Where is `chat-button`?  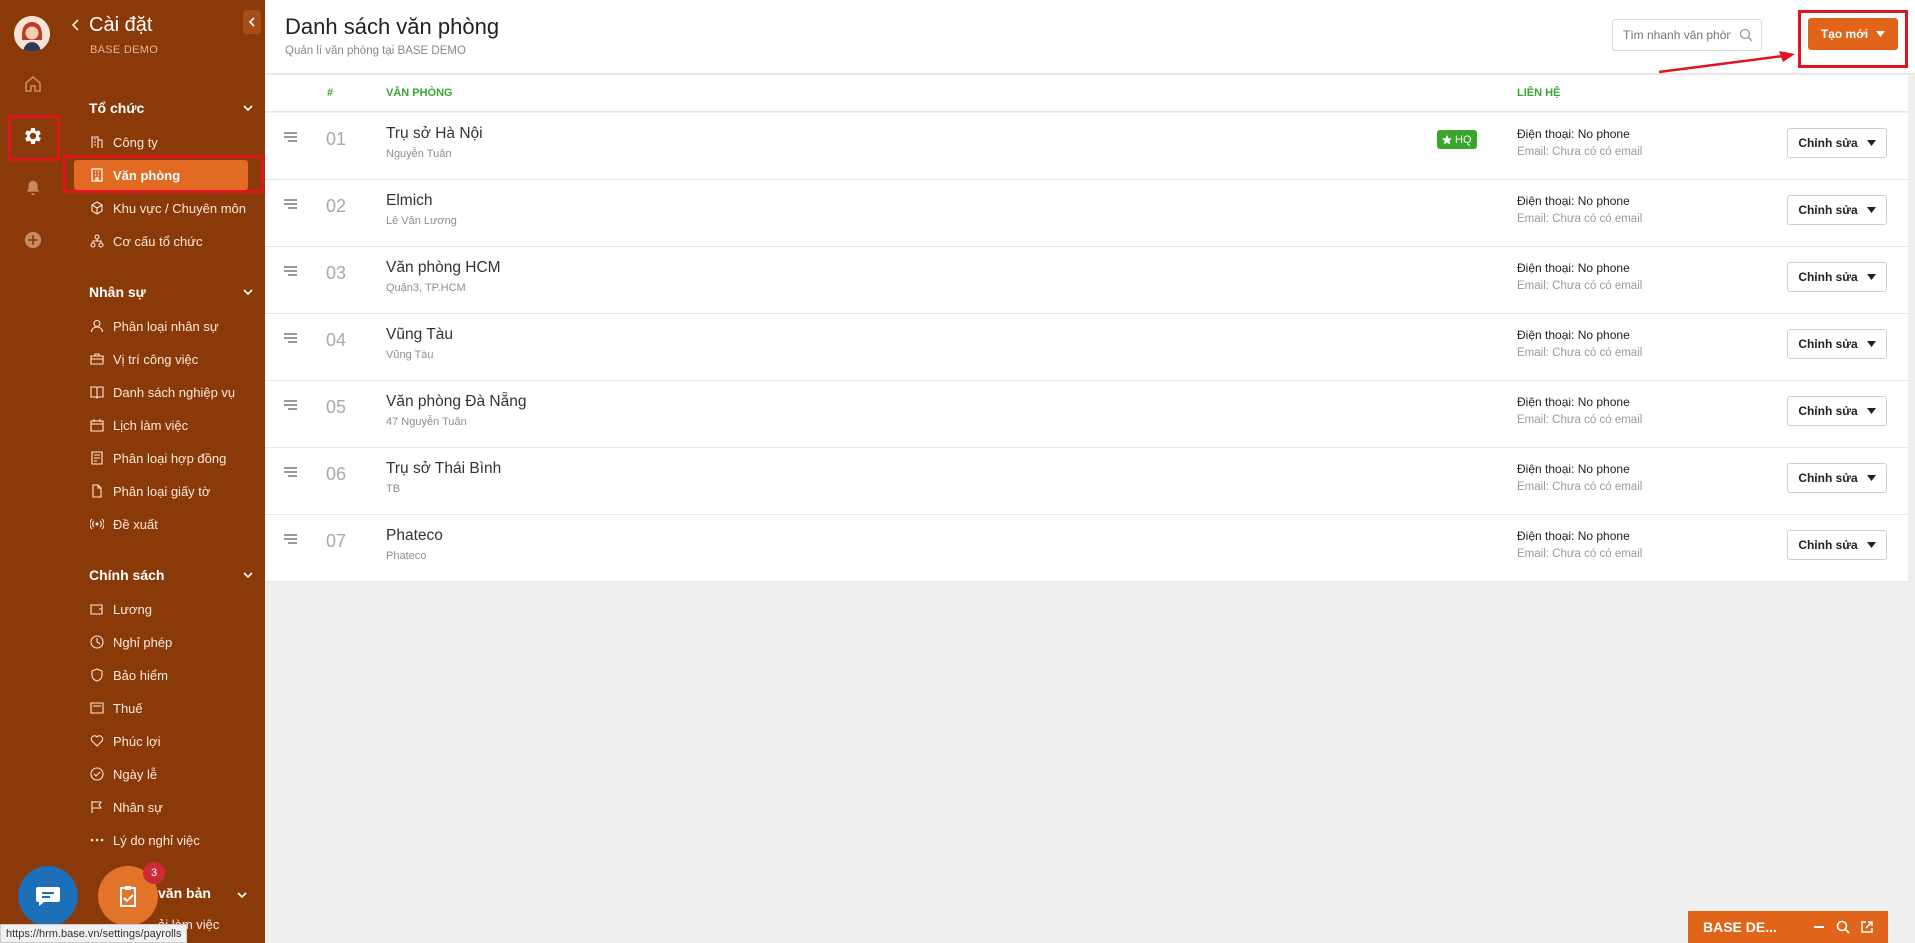 chat-button is located at coordinates (48, 896).